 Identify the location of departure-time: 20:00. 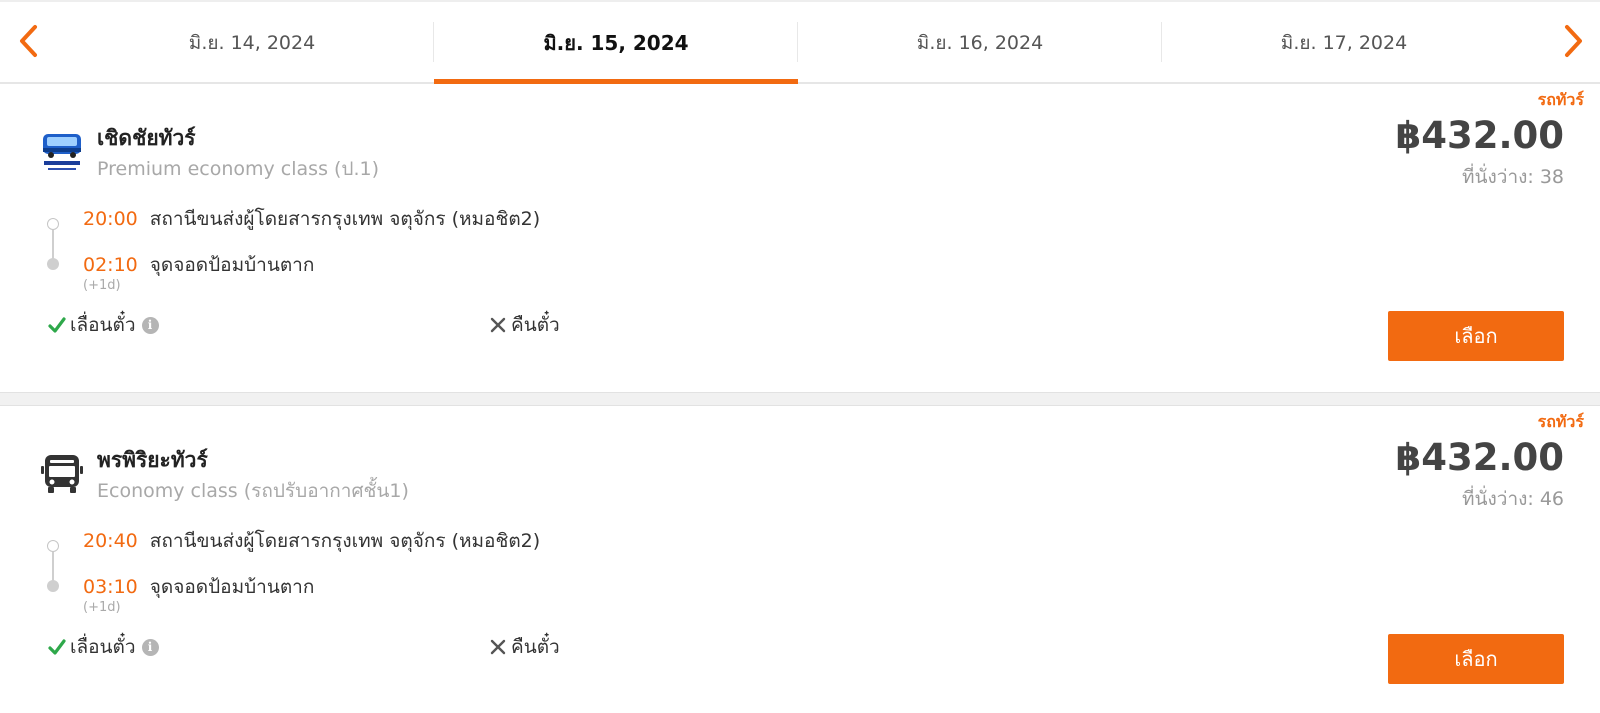
(110, 219).